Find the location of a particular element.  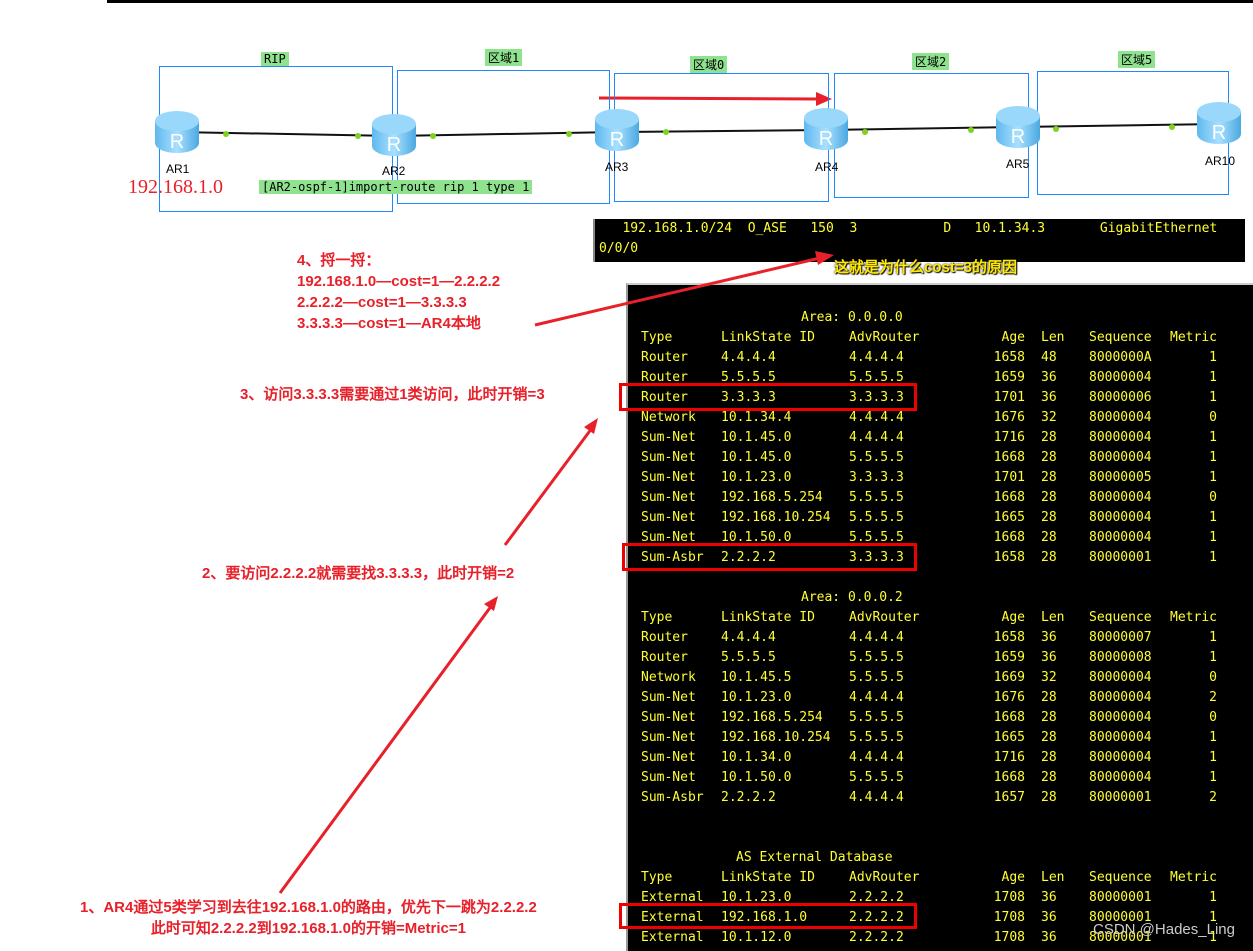

cell: AdvRouter is located at coordinates (884, 877).